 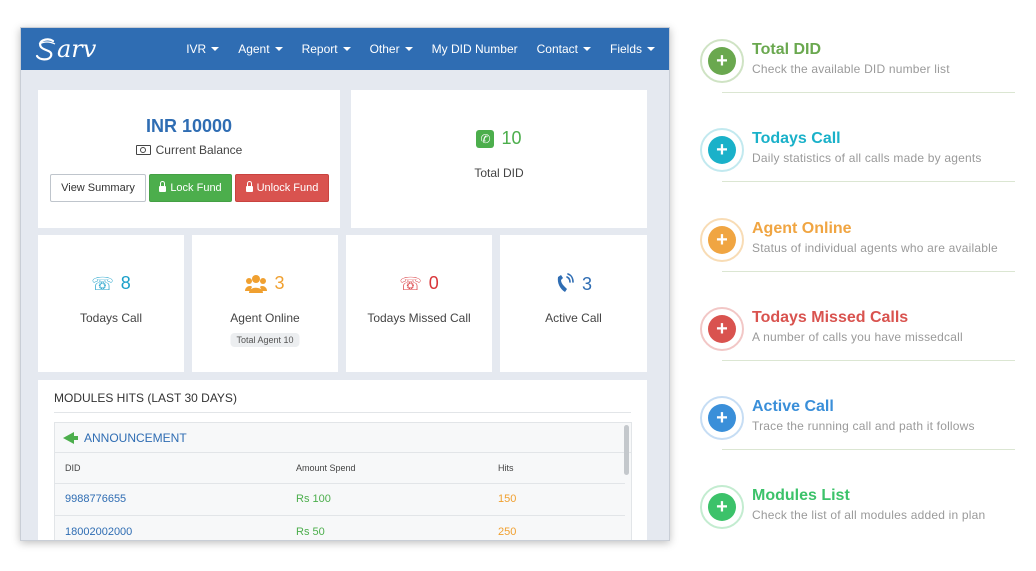 What do you see at coordinates (265, 340) in the screenshot?
I see `total-agent-badge: Total Agent 10` at bounding box center [265, 340].